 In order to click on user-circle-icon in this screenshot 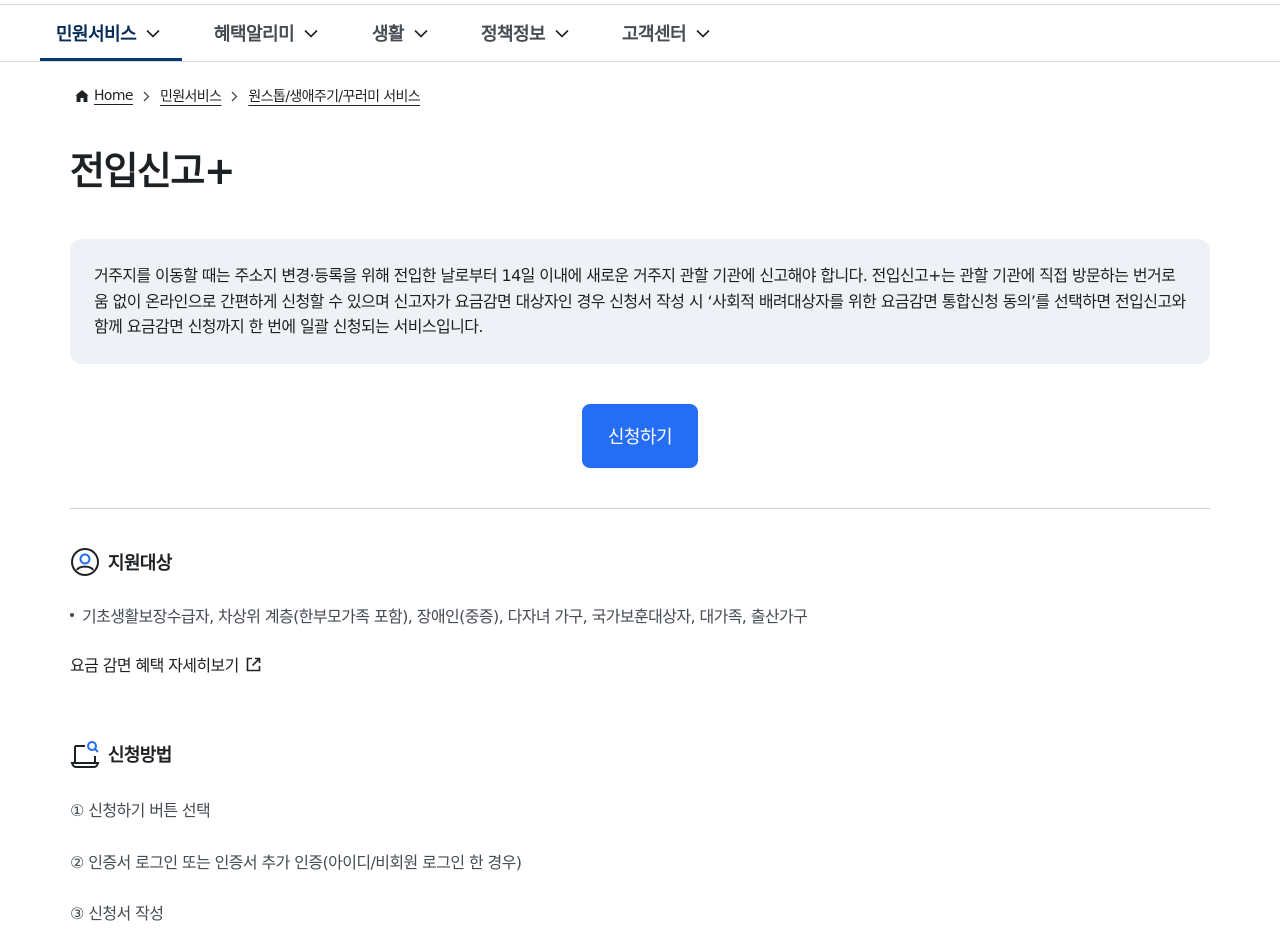, I will do `click(85, 562)`.